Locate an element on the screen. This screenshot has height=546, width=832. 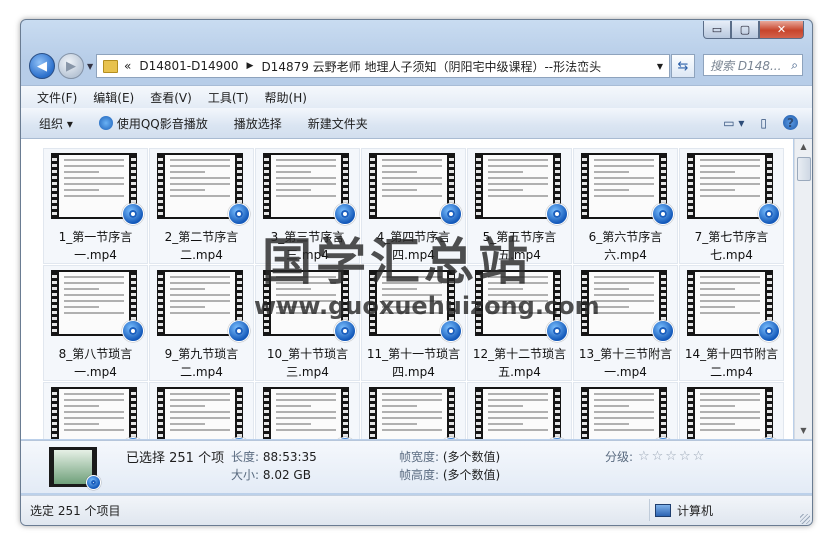
computer-icon is located at coordinates (663, 510).